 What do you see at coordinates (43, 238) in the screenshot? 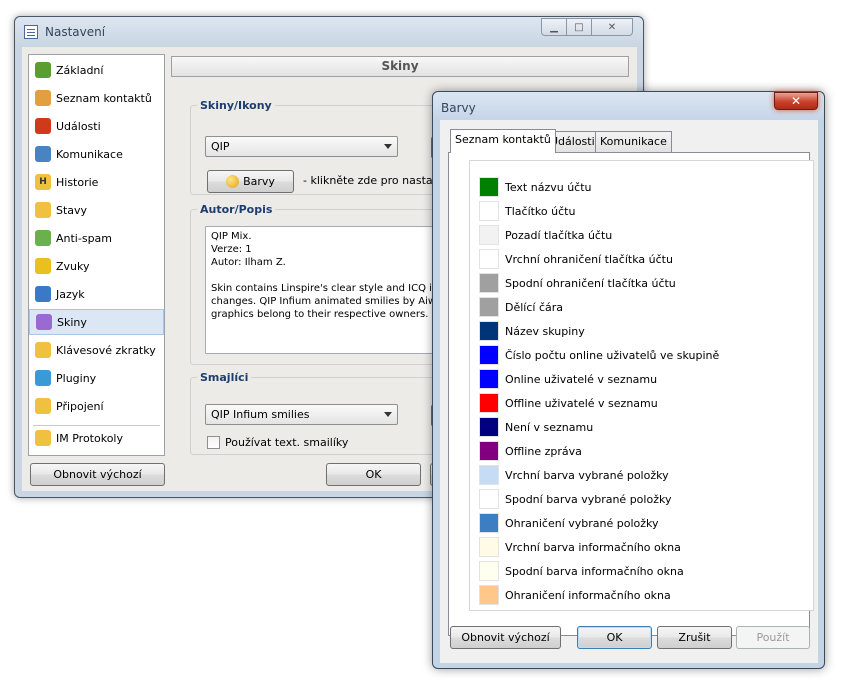
I see `antispam-icon` at bounding box center [43, 238].